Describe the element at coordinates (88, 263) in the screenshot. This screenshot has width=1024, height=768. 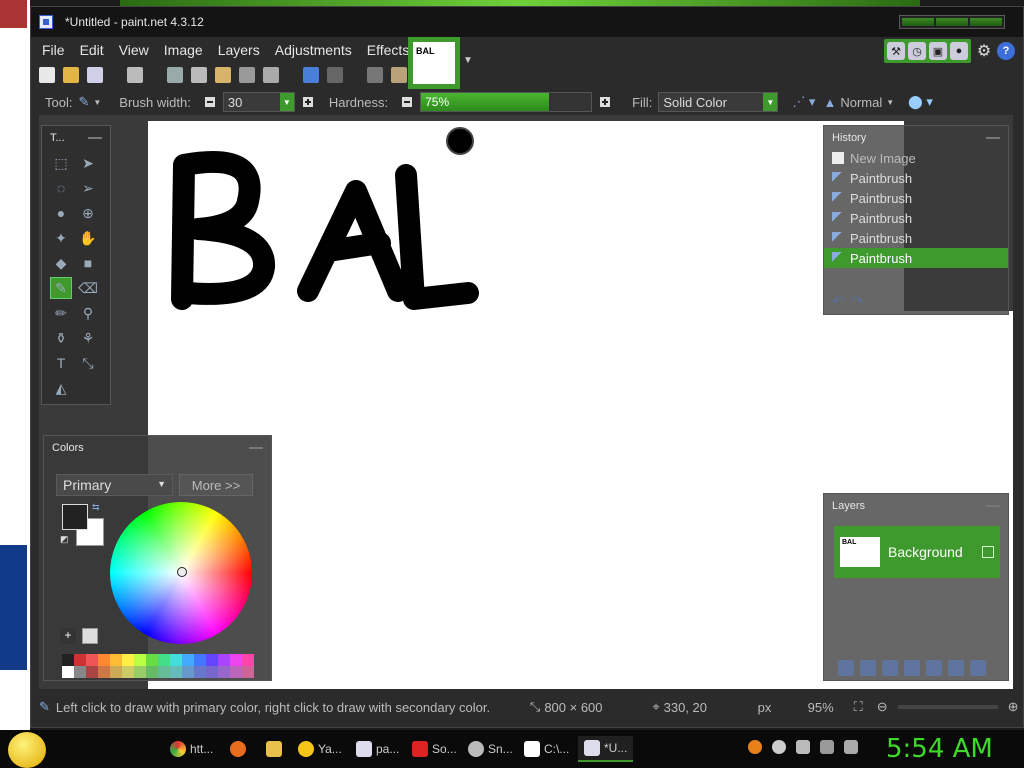
I see `gradient-tool-icon: ■` at that location.